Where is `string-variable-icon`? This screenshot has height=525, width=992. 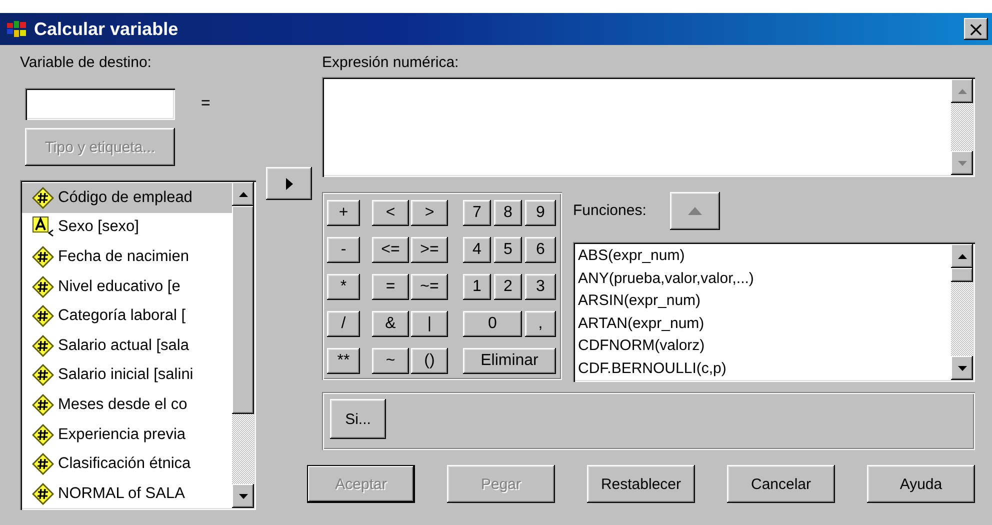
string-variable-icon is located at coordinates (43, 227).